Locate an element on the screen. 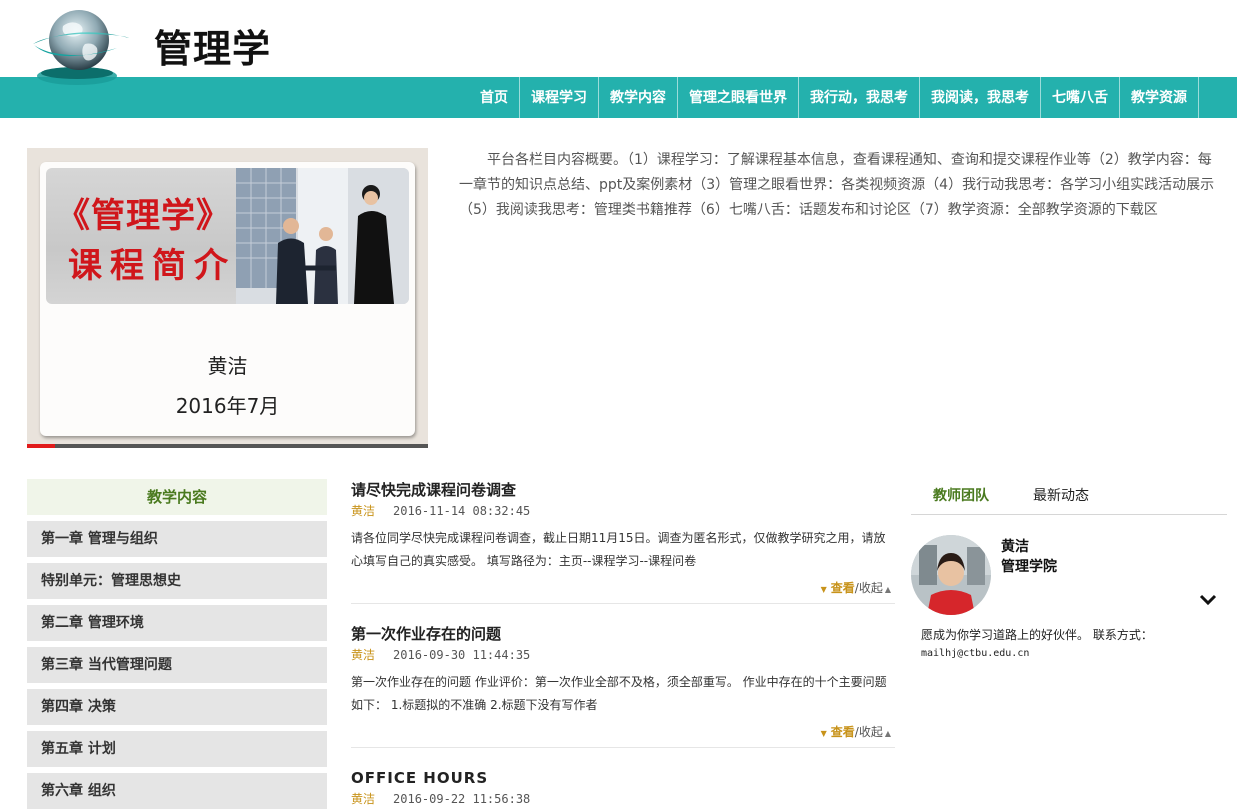 The image size is (1237, 812). nav-item-discussion: 七嘴八舌 is located at coordinates (1080, 97).